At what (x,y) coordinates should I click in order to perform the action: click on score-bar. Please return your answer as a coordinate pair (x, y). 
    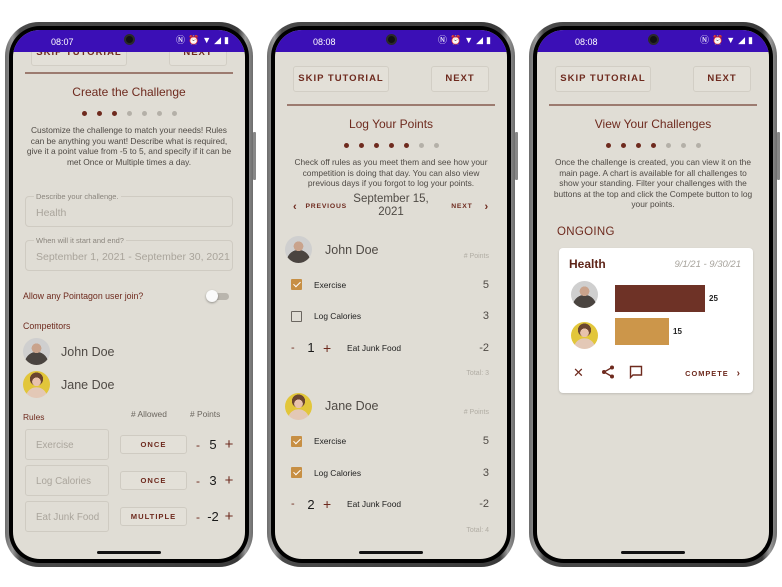
    Looking at the image, I should click on (642, 331).